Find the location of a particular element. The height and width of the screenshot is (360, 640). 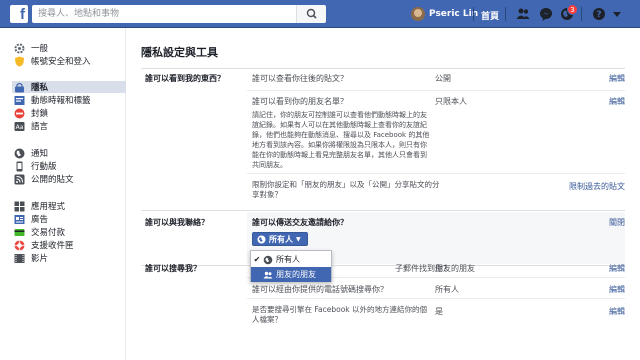

sidebar-item-payments: 交易付款 is located at coordinates (70, 232).